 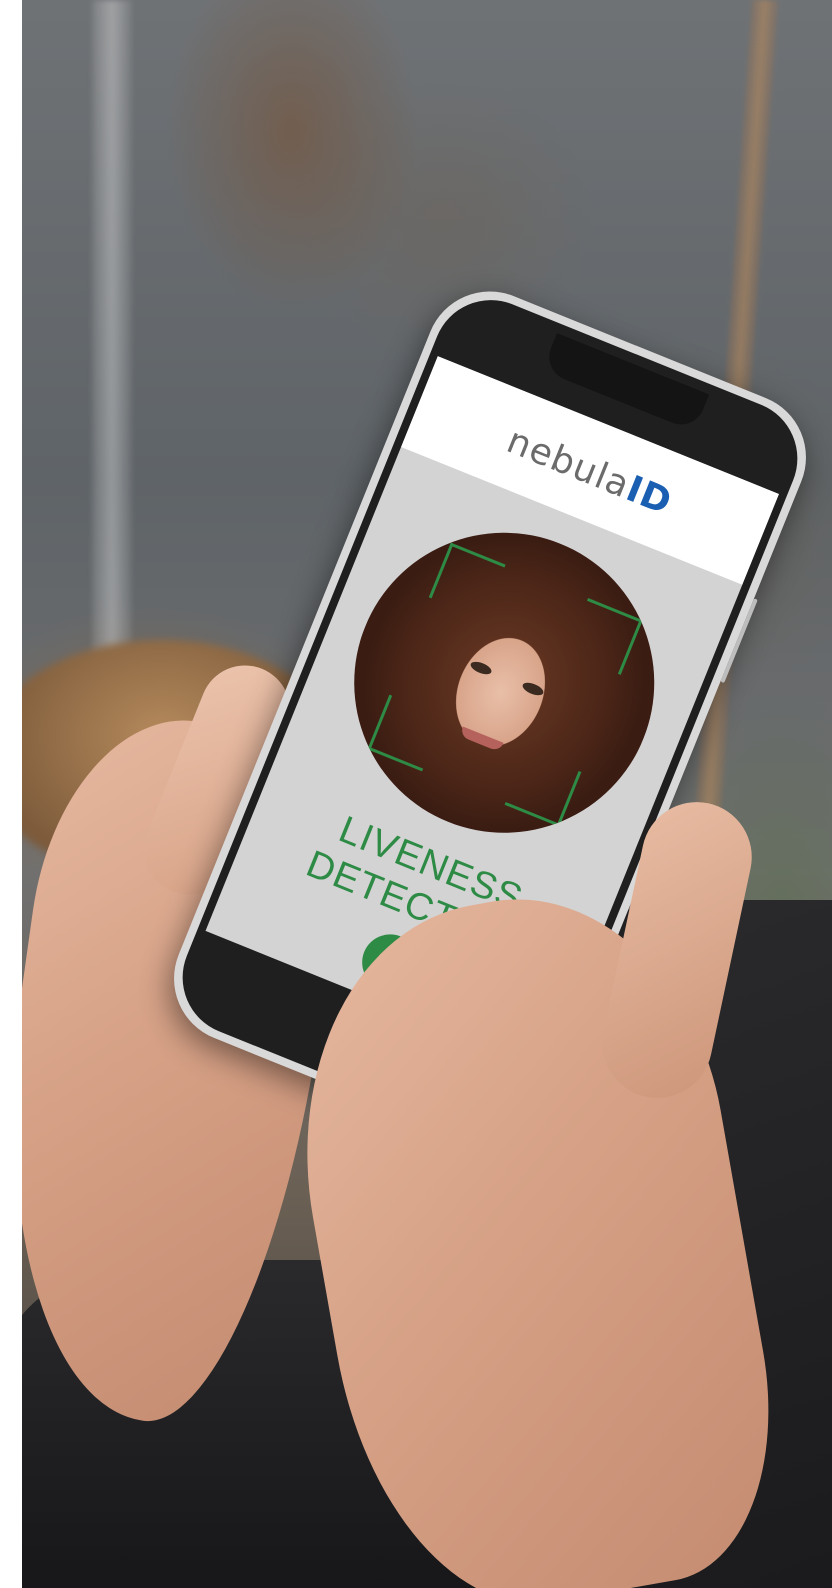 What do you see at coordinates (112, 350) in the screenshot?
I see `background-glass-pole` at bounding box center [112, 350].